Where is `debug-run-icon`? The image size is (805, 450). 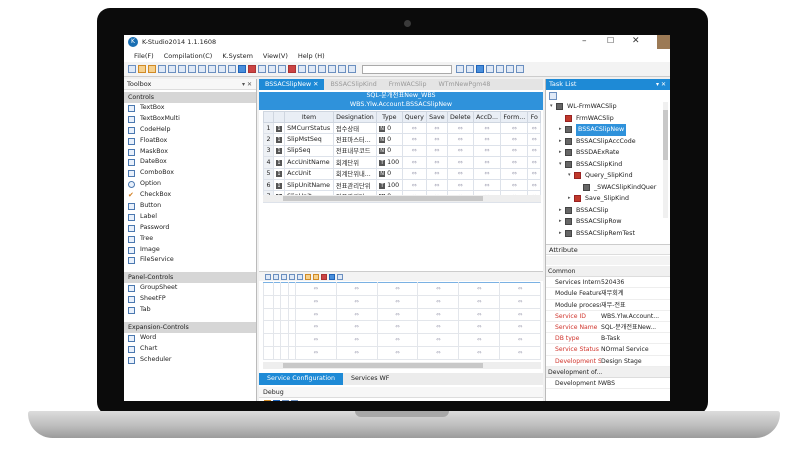 debug-run-icon is located at coordinates (267, 400).